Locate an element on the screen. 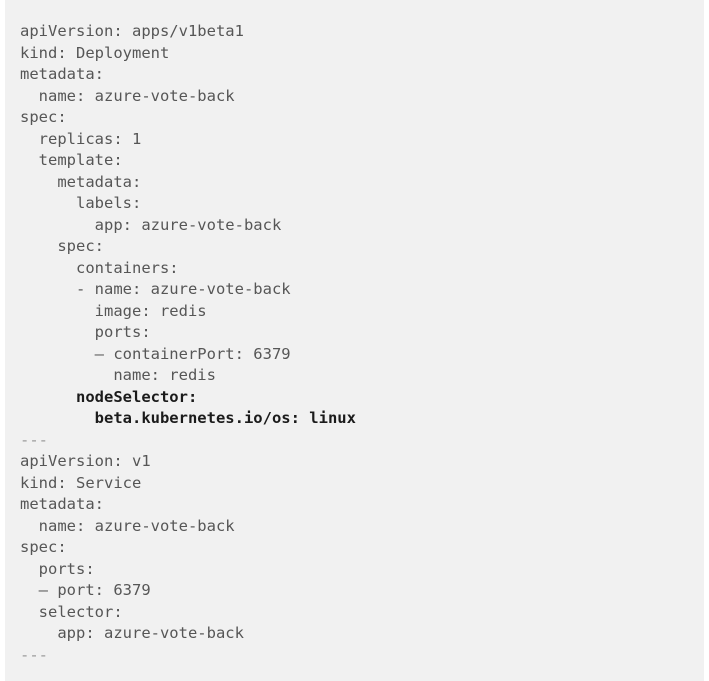 The height and width of the screenshot is (681, 709). code-line: kind: Service is located at coordinates (81, 482).